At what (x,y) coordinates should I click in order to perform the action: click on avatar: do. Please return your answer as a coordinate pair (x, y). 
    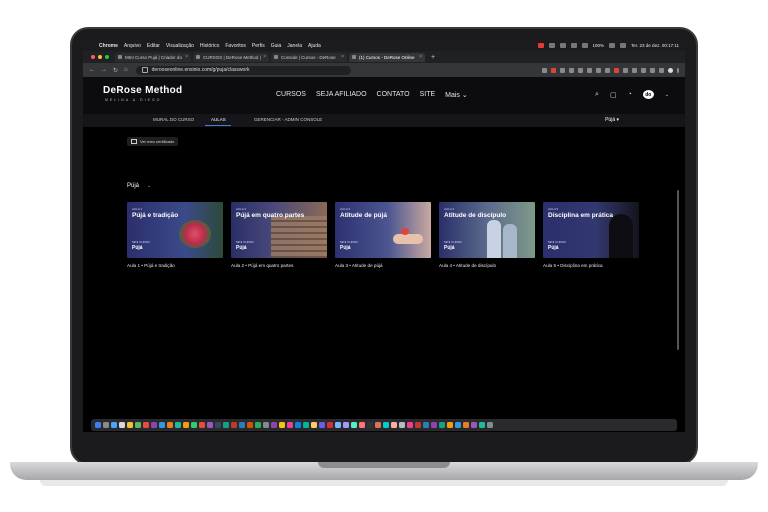
    Looking at the image, I should click on (648, 94).